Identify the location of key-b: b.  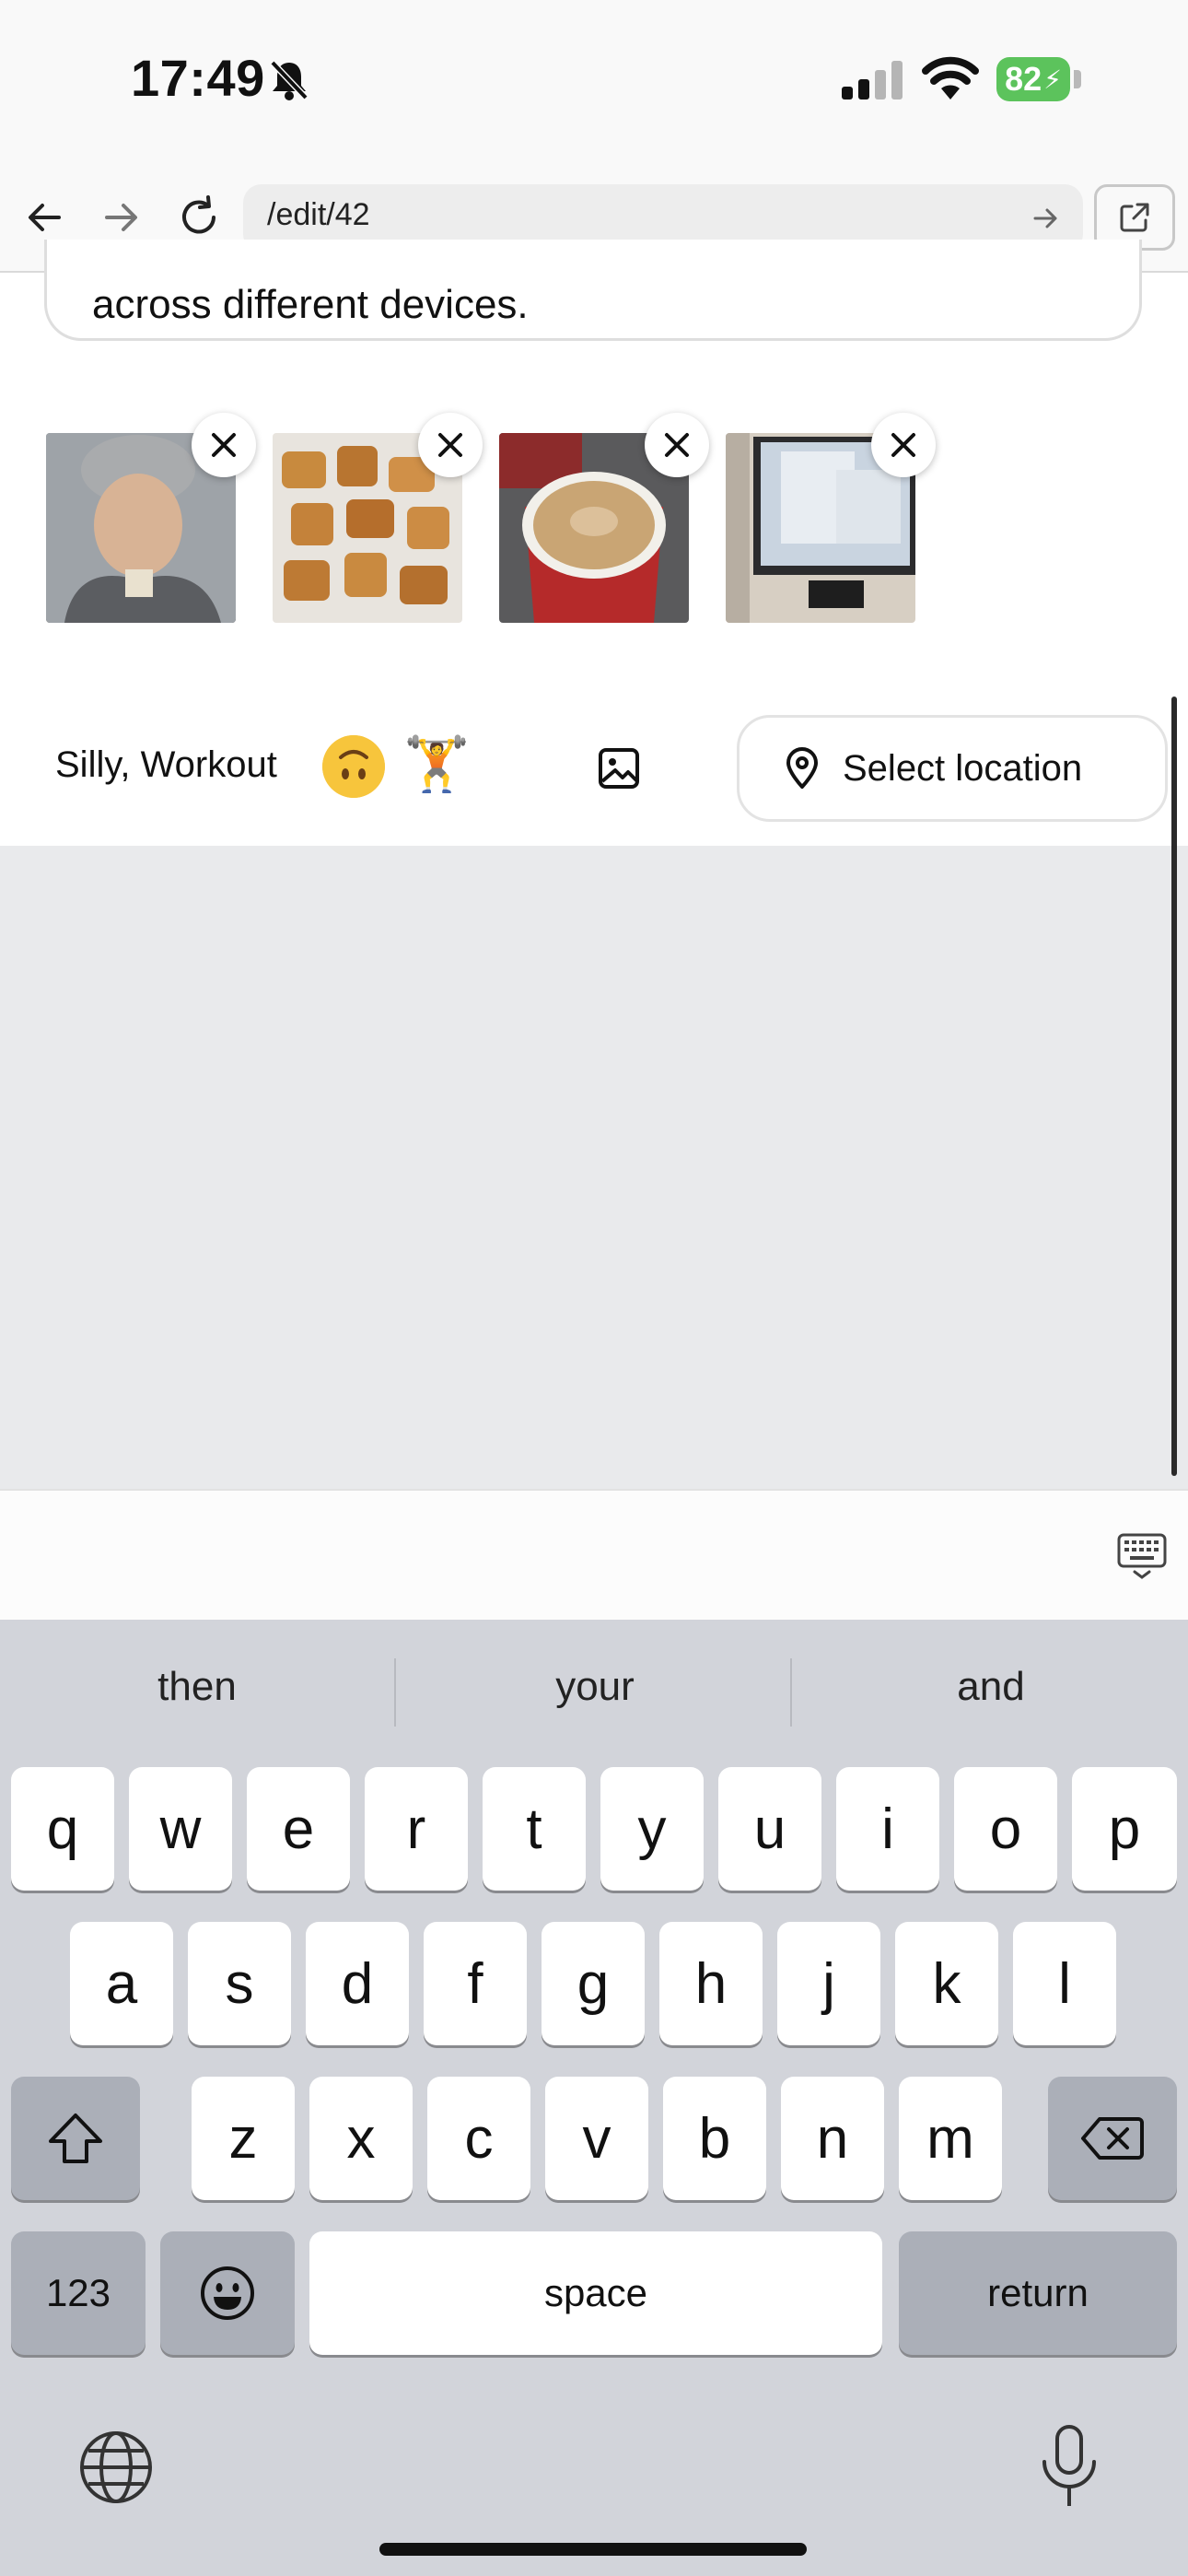
(714, 2138).